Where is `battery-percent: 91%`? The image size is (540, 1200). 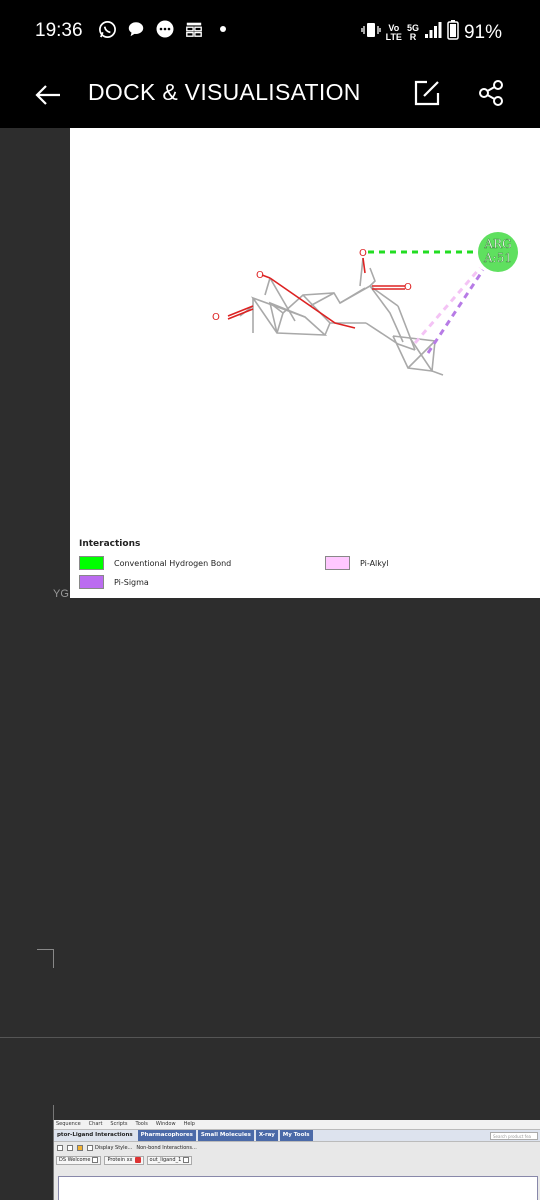
battery-percent: 91% is located at coordinates (482, 32).